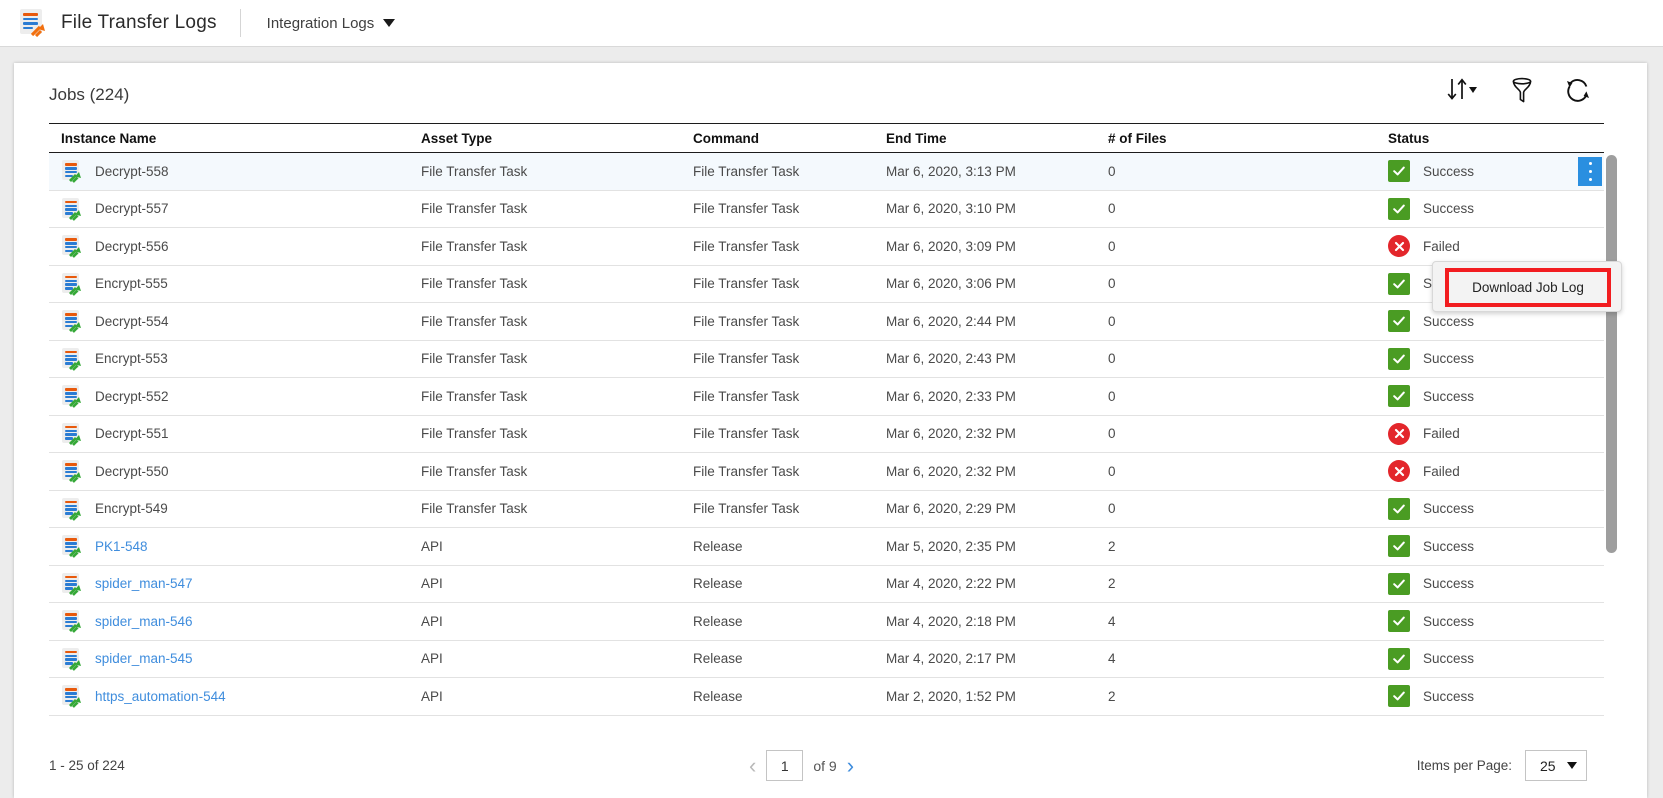 Image resolution: width=1663 pixels, height=798 pixels. Describe the element at coordinates (1578, 90) in the screenshot. I see `refresh-icon` at that location.